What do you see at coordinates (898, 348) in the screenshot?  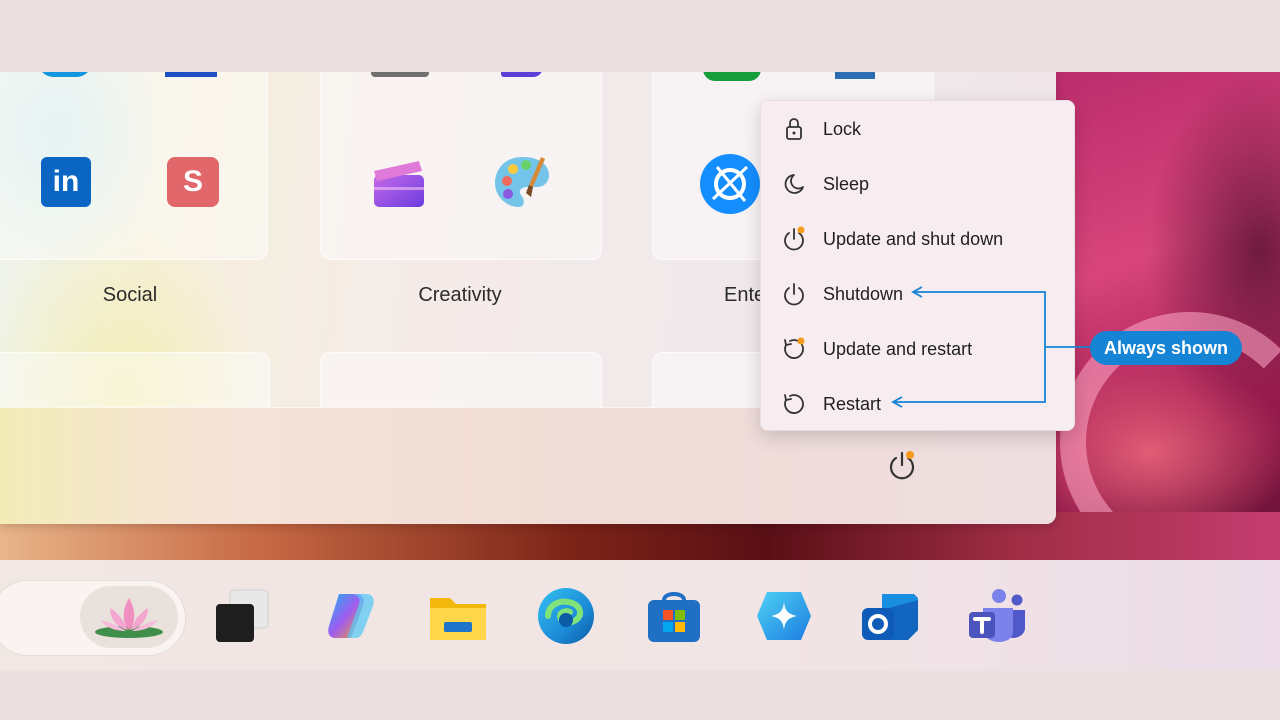 I see `menu-item-label: Update and restart` at bounding box center [898, 348].